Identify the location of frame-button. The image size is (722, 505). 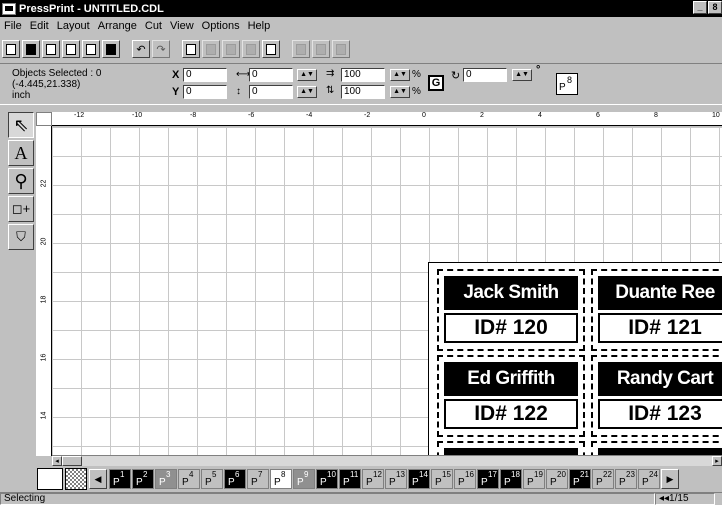
(271, 49).